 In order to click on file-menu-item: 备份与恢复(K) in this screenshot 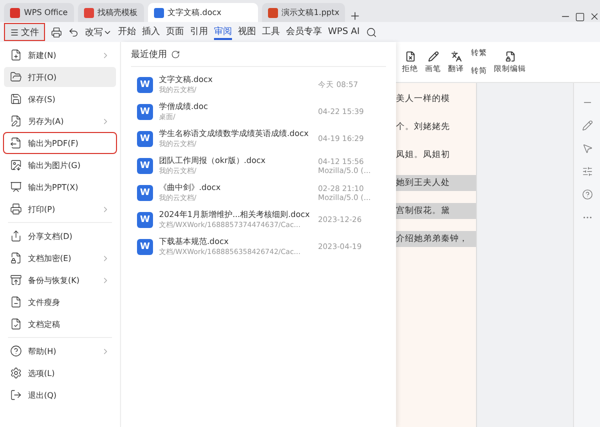, I will do `click(60, 280)`.